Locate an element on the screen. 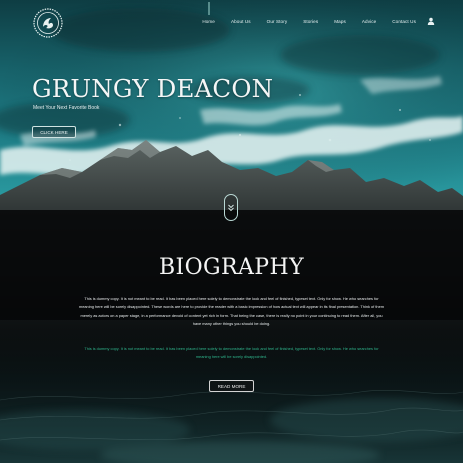  read-more-button: READ MORE is located at coordinates (231, 386).